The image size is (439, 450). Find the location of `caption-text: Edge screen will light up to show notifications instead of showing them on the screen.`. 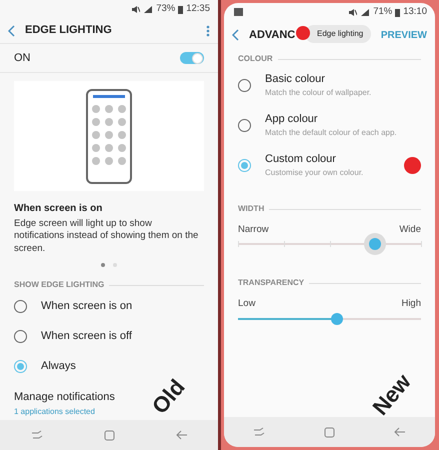

caption-text: Edge screen will light up to show notifications instead of showing them on the screen. is located at coordinates (106, 237).